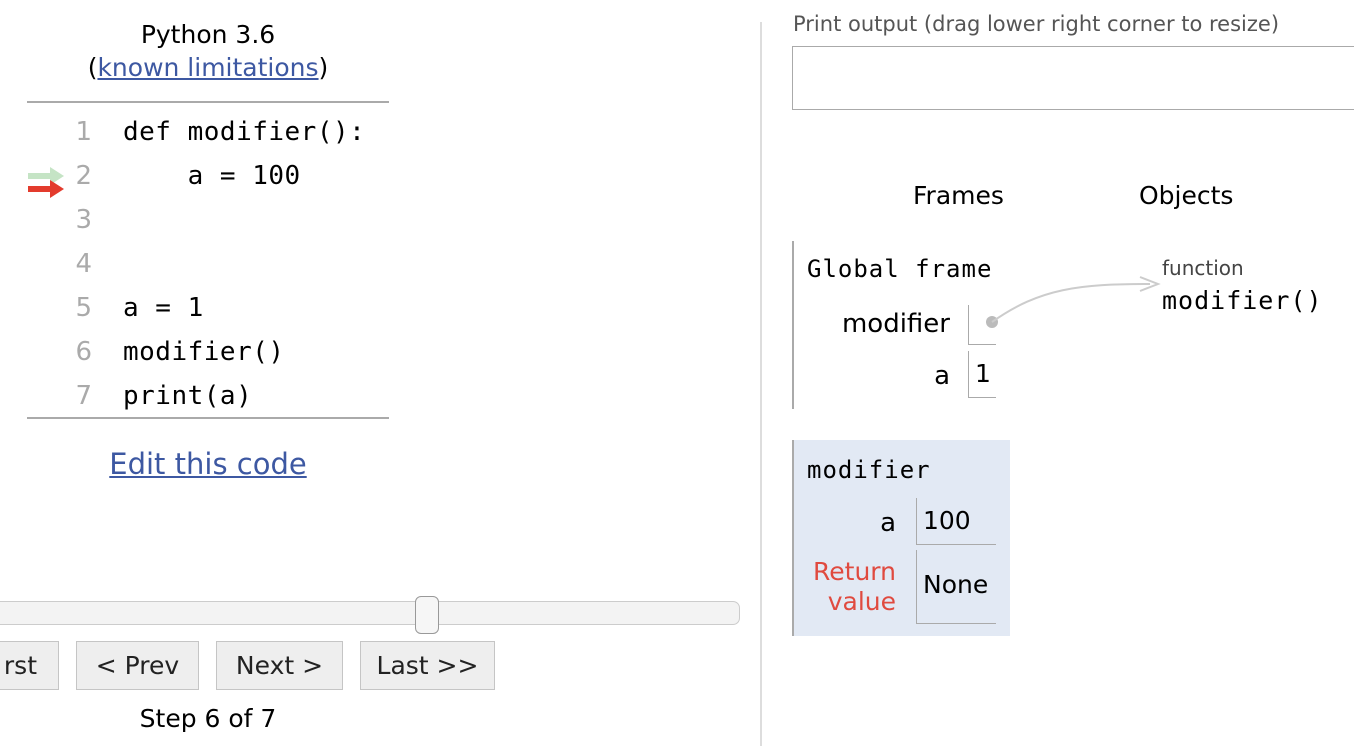  What do you see at coordinates (83, 264) in the screenshot?
I see `line-number: 4` at bounding box center [83, 264].